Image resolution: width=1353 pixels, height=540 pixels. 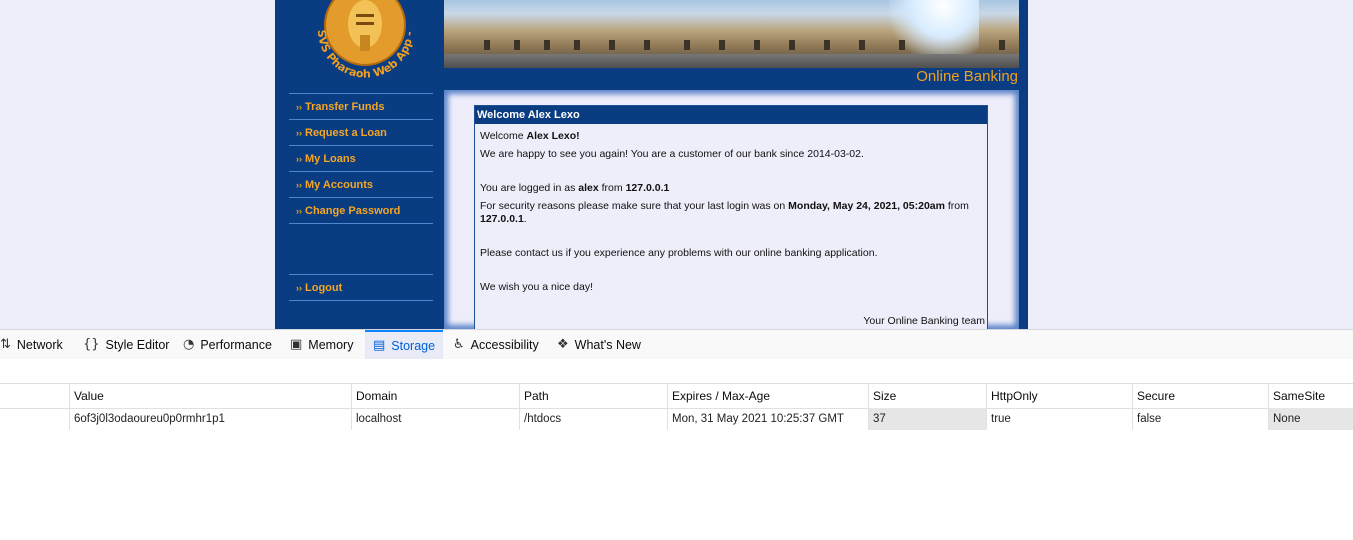 What do you see at coordinates (459, 344) in the screenshot?
I see `person-icon: ♿` at bounding box center [459, 344].